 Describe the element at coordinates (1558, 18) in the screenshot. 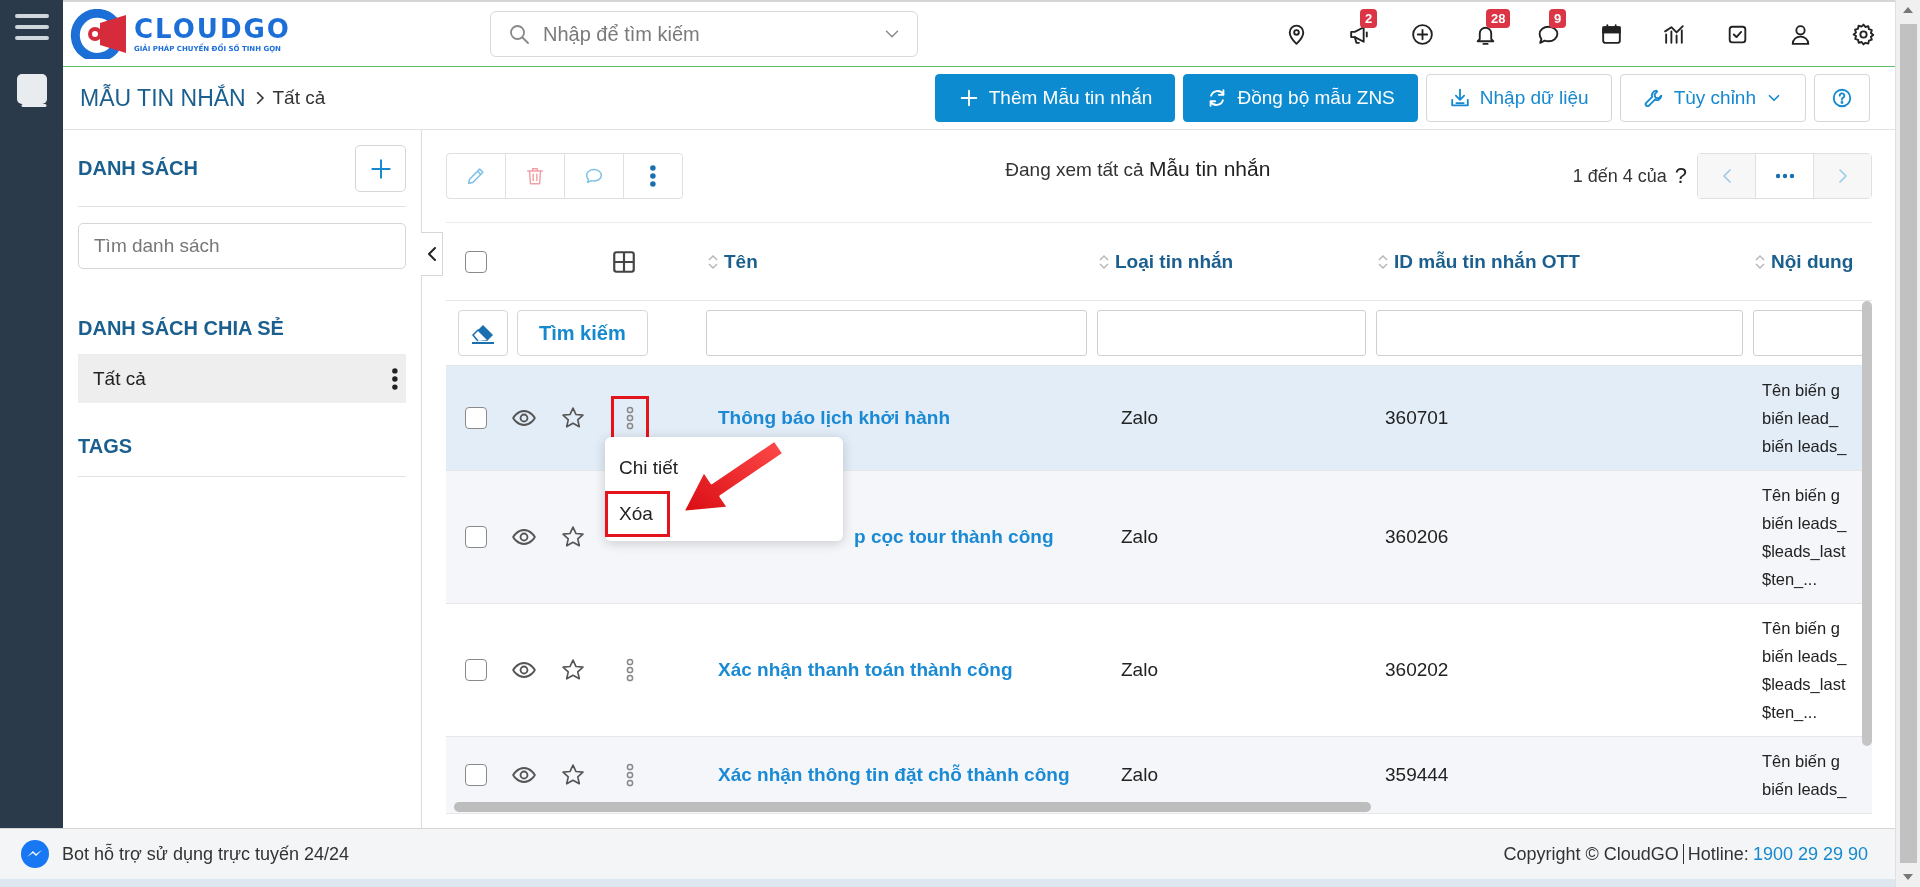

I see `count-badge: 9` at that location.